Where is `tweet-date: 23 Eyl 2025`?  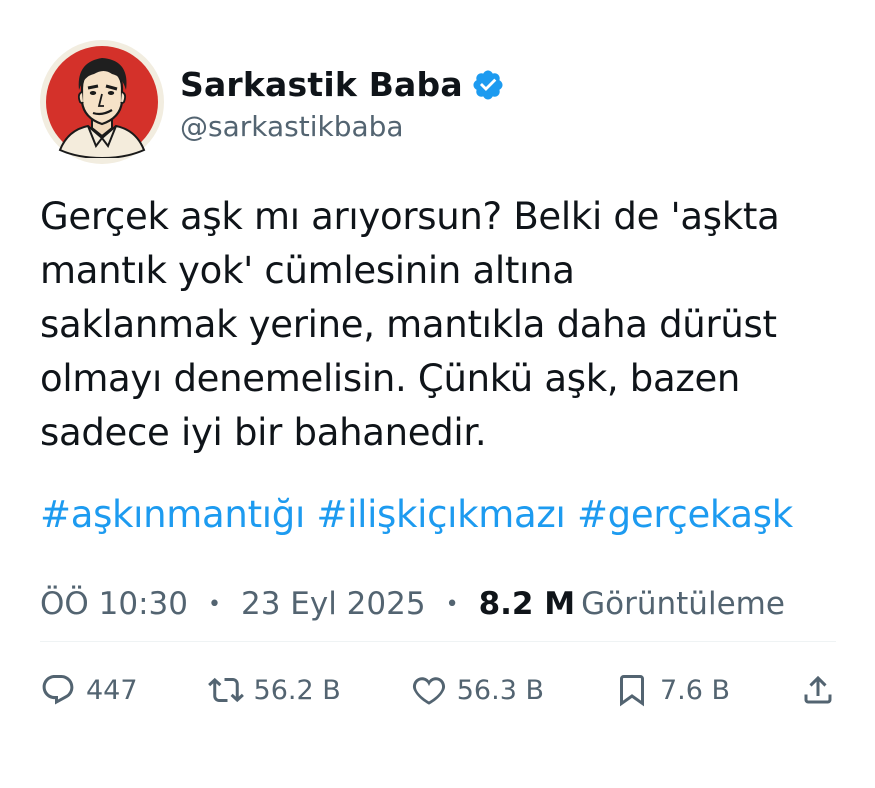 tweet-date: 23 Eyl 2025 is located at coordinates (333, 604).